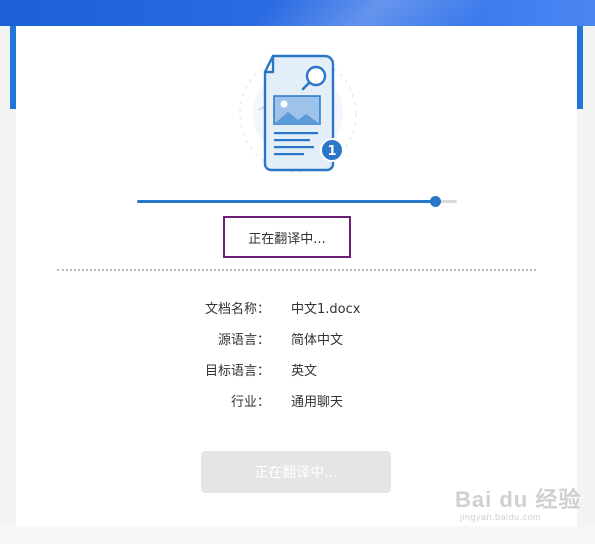  I want to click on detail-value: 英文, so click(304, 371).